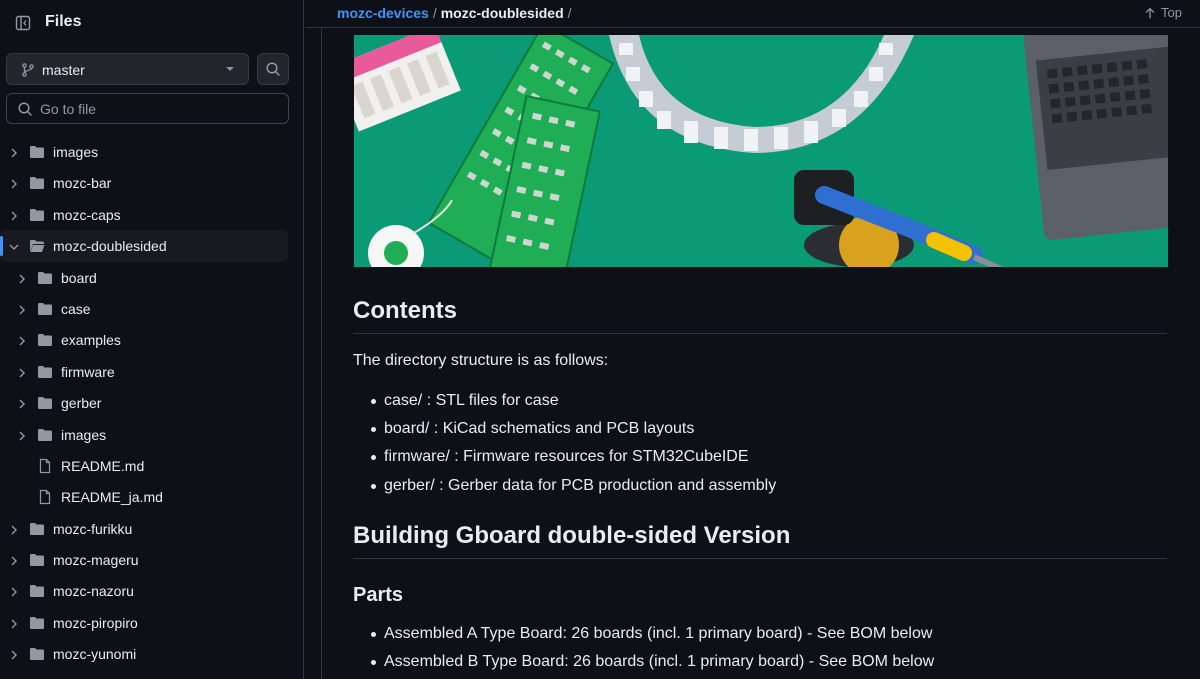 Image resolution: width=1200 pixels, height=679 pixels. Describe the element at coordinates (760, 315) in the screenshot. I see `contents-heading: Contents` at that location.